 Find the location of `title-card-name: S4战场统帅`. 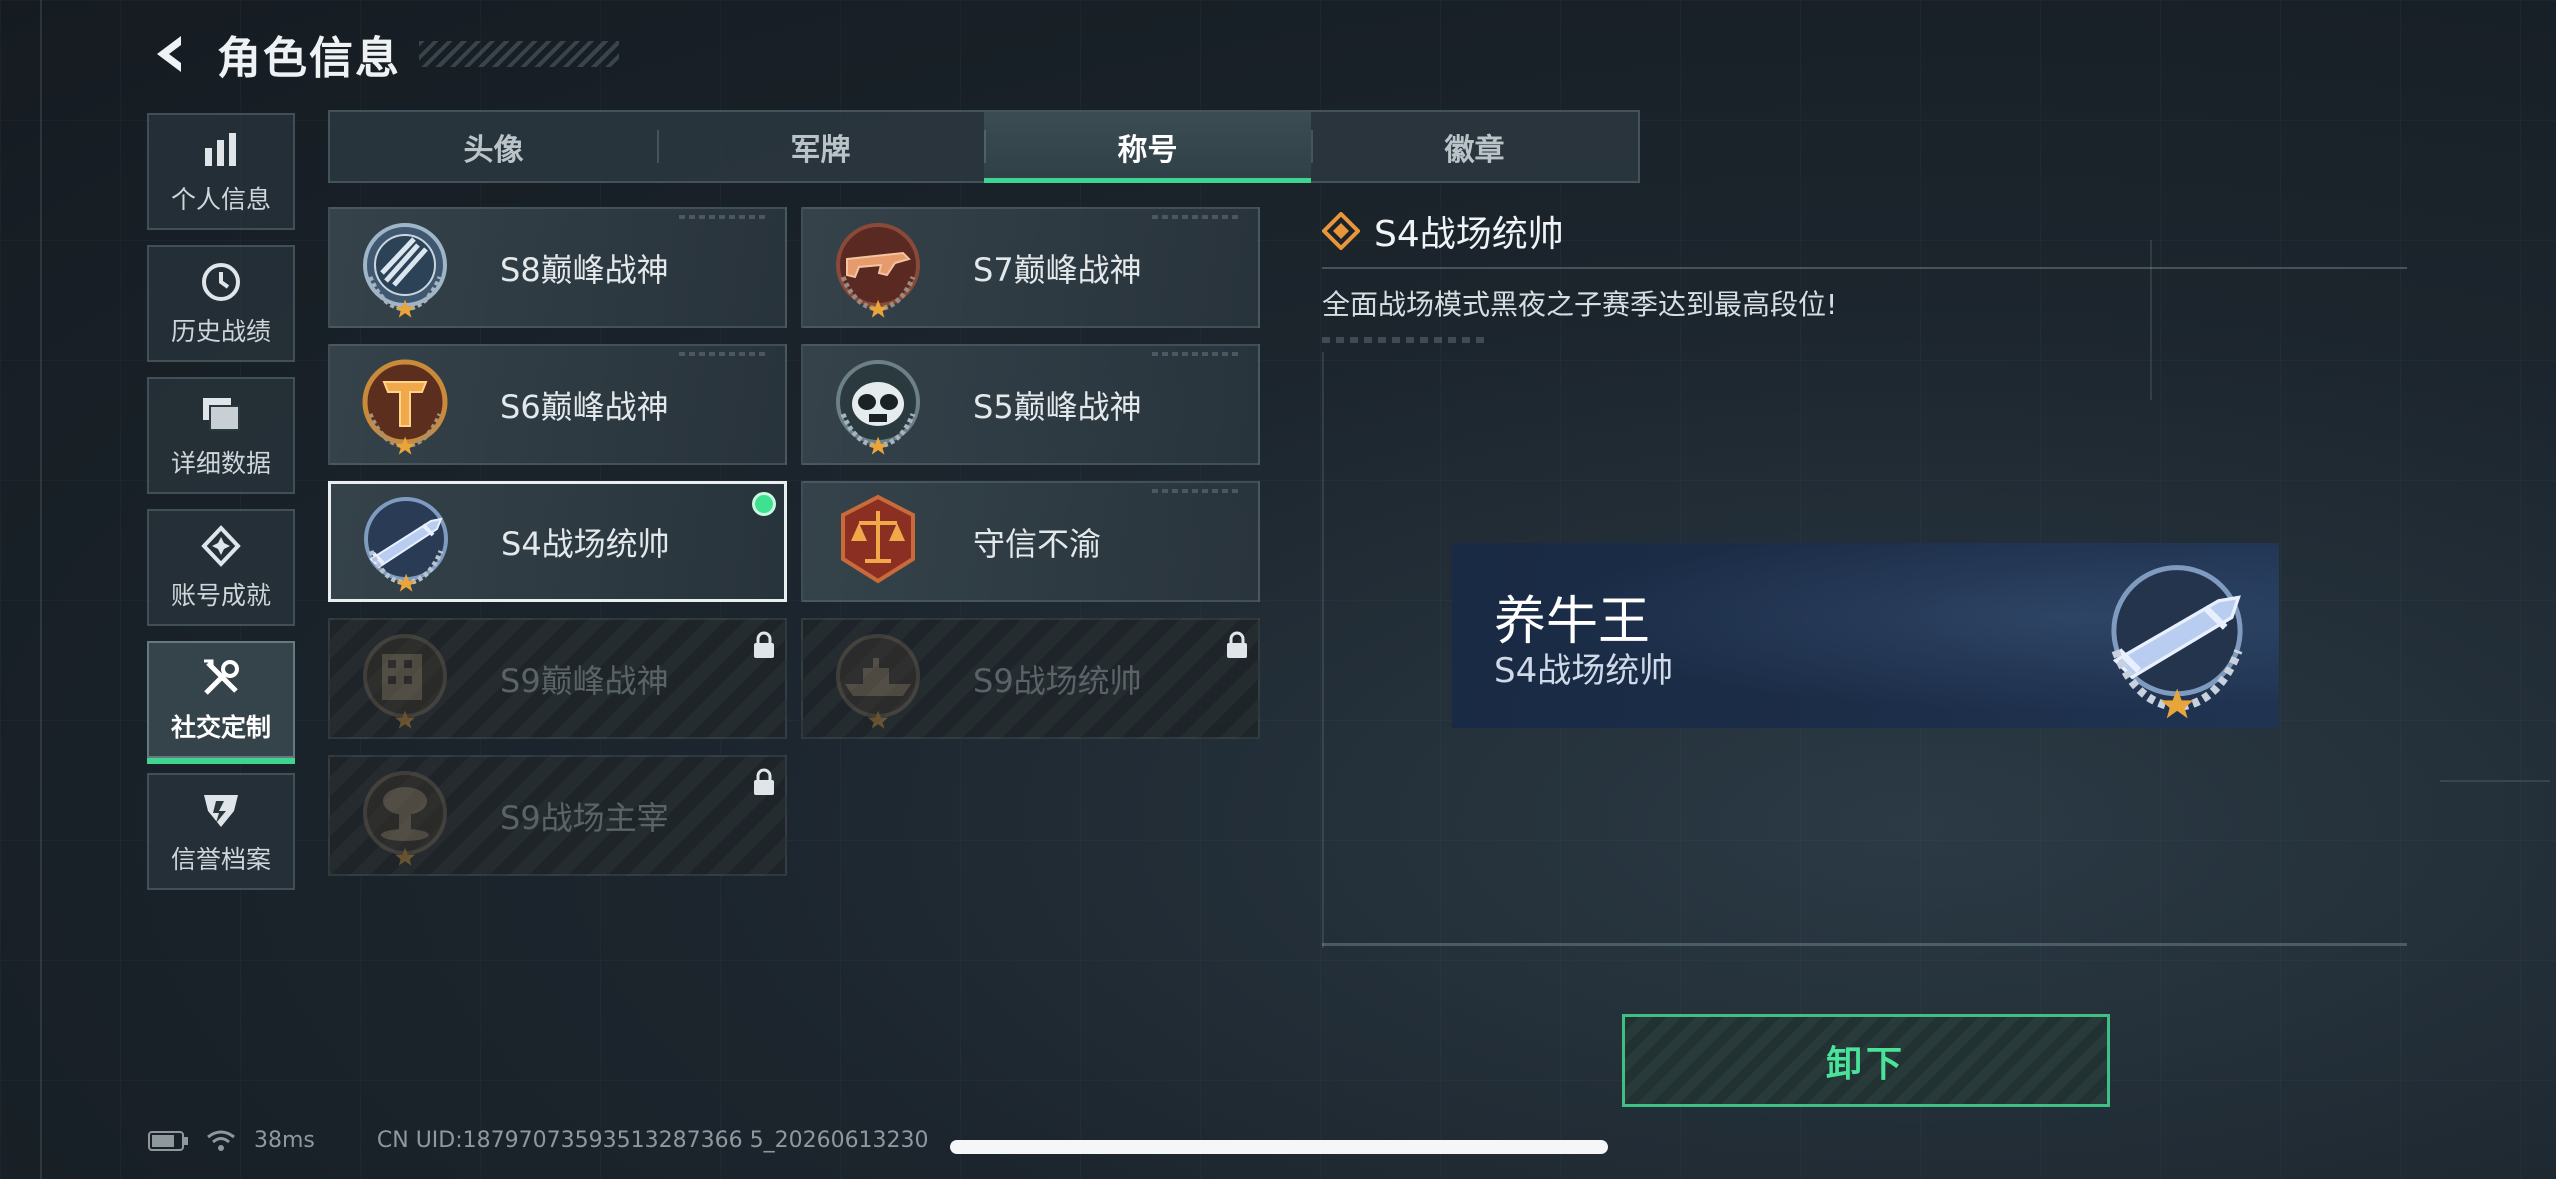

title-card-name: S4战场统帅 is located at coordinates (585, 543).